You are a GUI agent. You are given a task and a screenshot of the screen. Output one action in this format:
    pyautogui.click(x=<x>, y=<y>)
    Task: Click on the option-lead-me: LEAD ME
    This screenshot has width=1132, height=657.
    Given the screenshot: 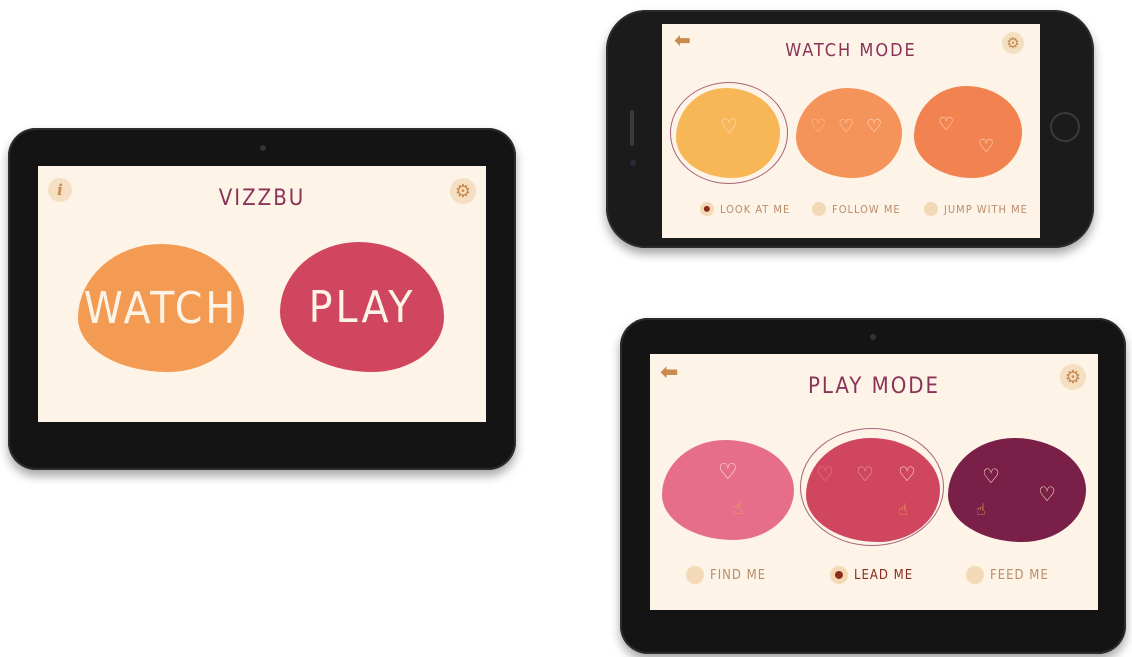 What is the action you would take?
    pyautogui.click(x=871, y=575)
    